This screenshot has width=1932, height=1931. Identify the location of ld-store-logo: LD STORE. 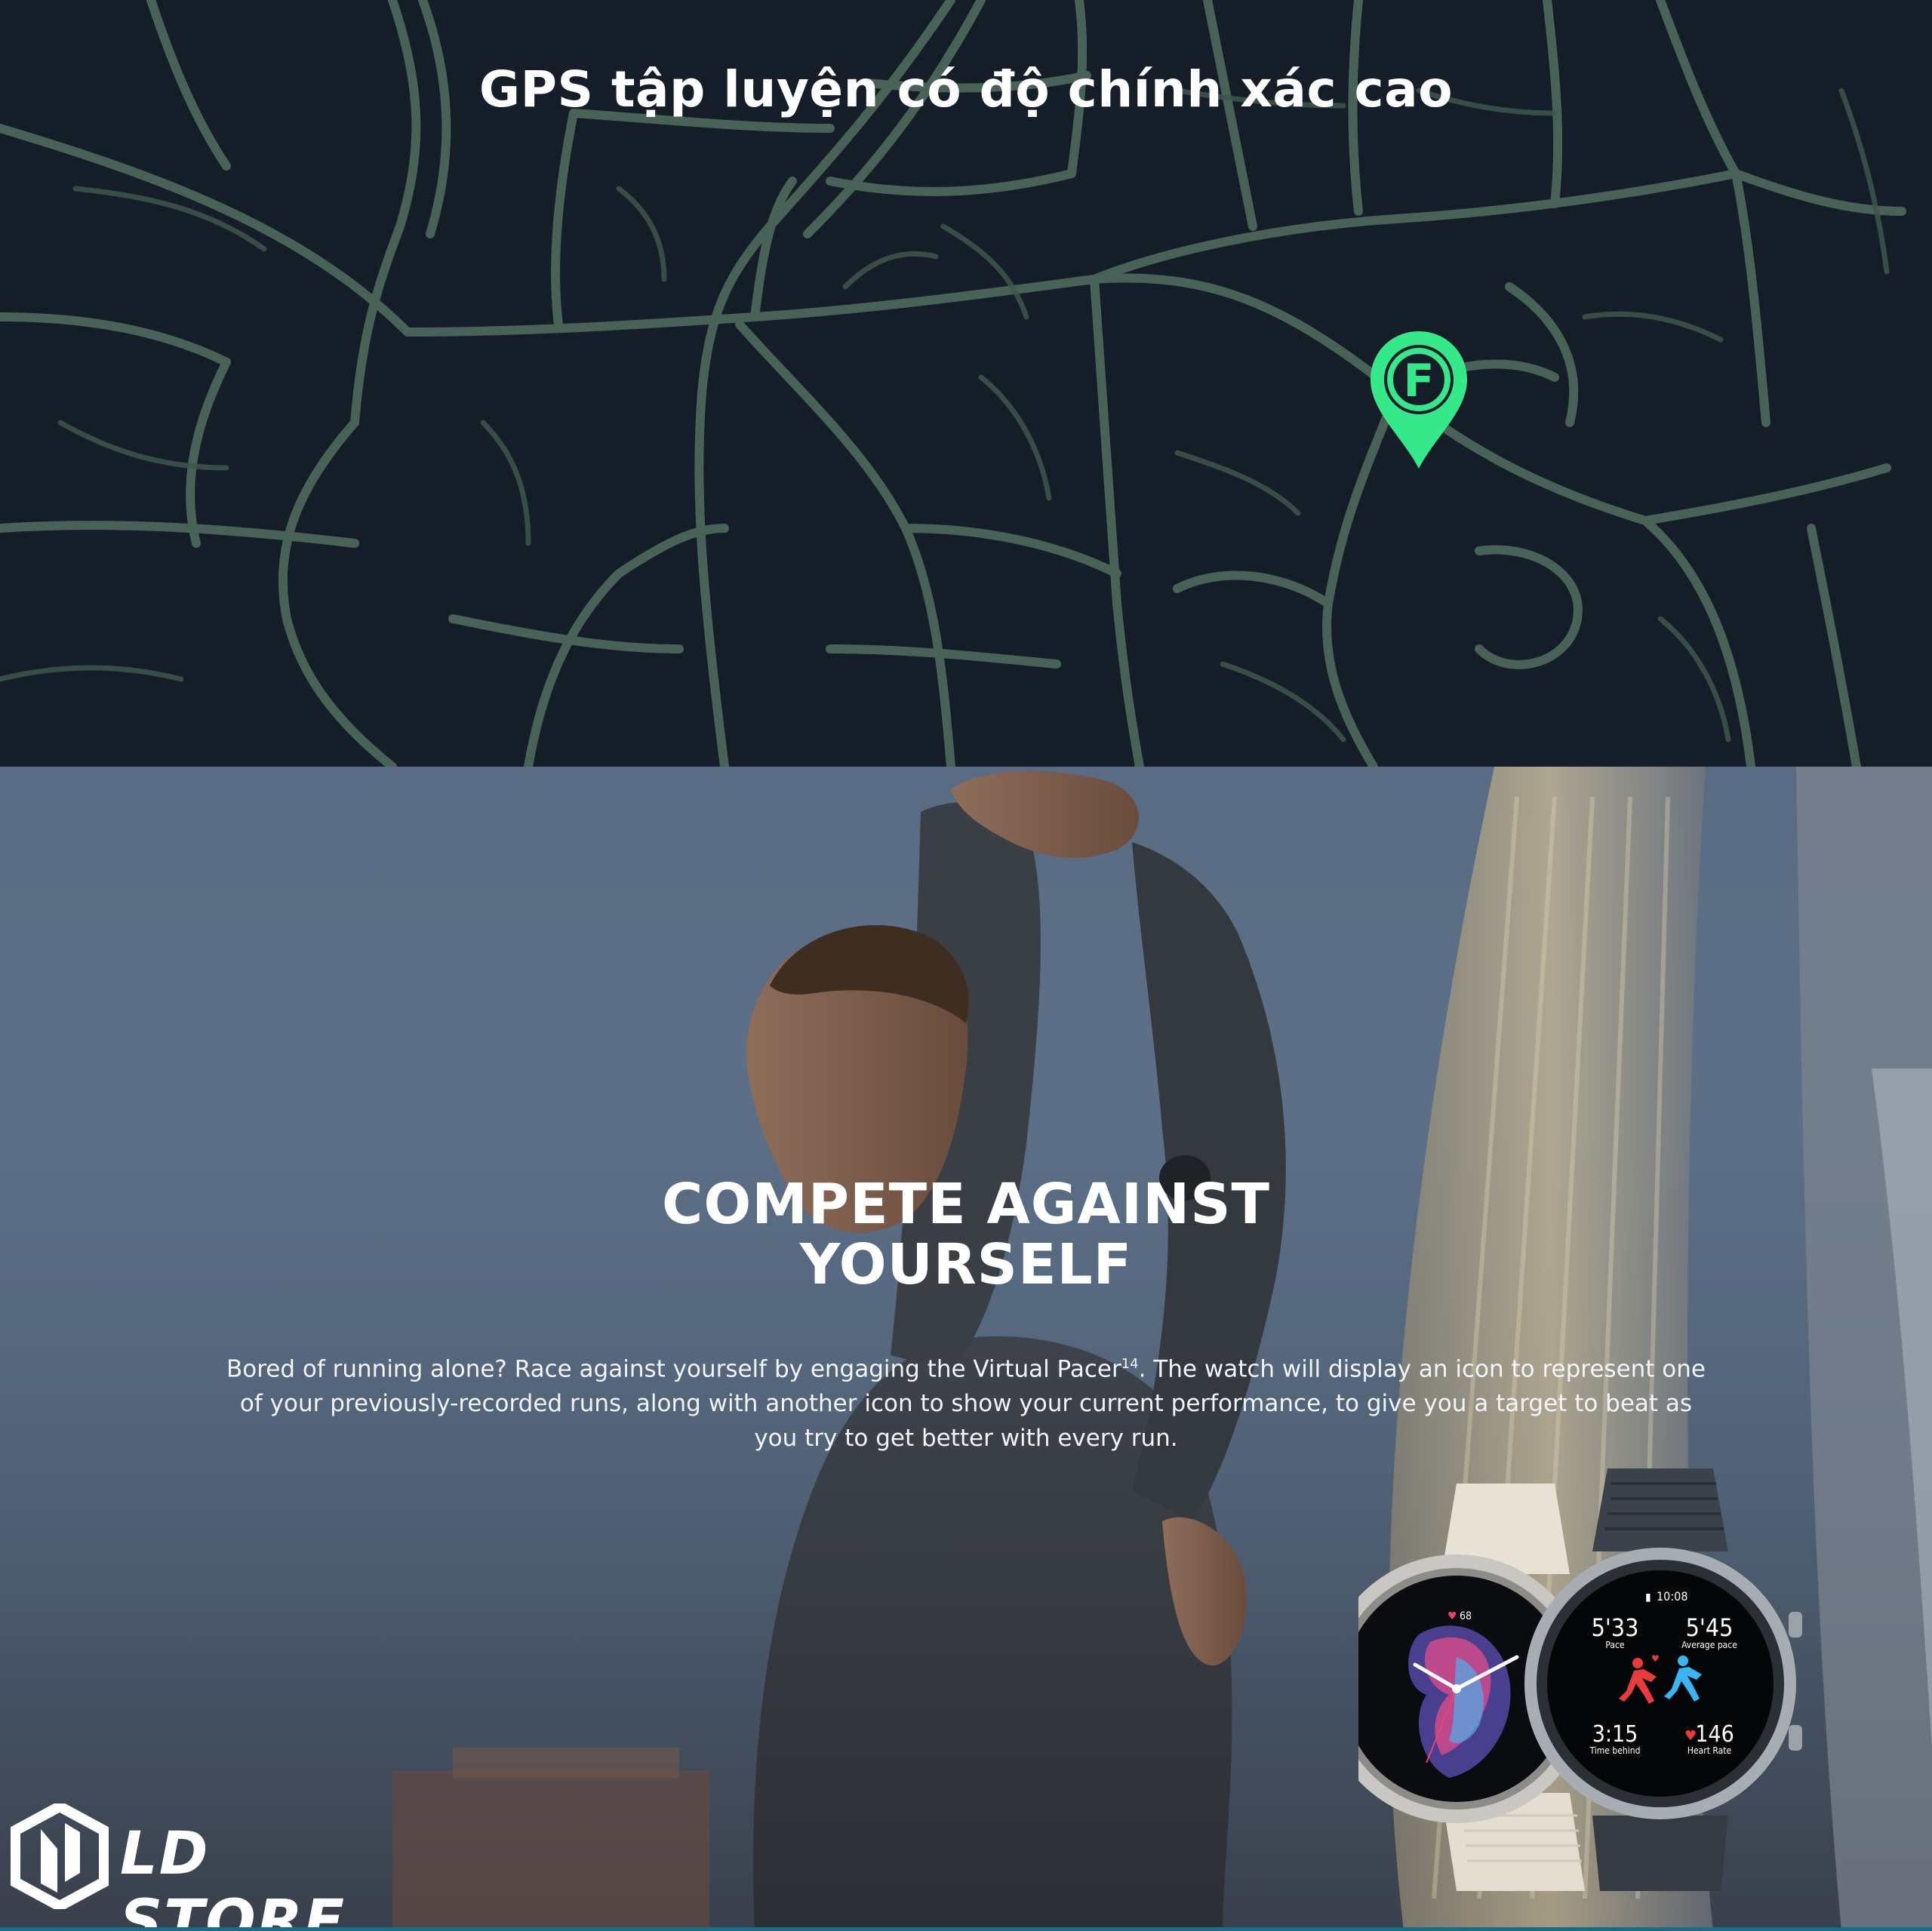
(184, 1867).